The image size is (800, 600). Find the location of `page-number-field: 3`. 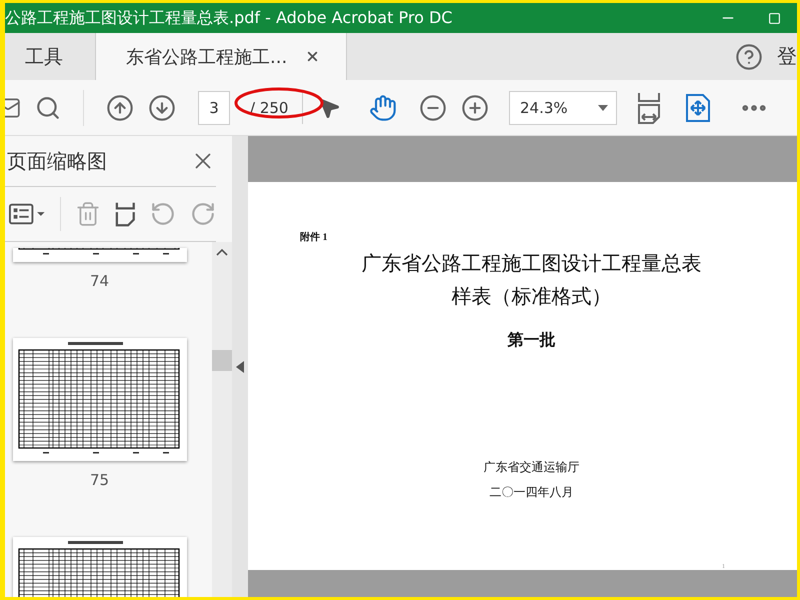

page-number-field: 3 is located at coordinates (214, 107).